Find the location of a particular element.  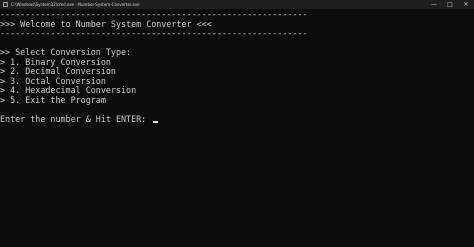

close-button: ✕ is located at coordinates (466, 4).